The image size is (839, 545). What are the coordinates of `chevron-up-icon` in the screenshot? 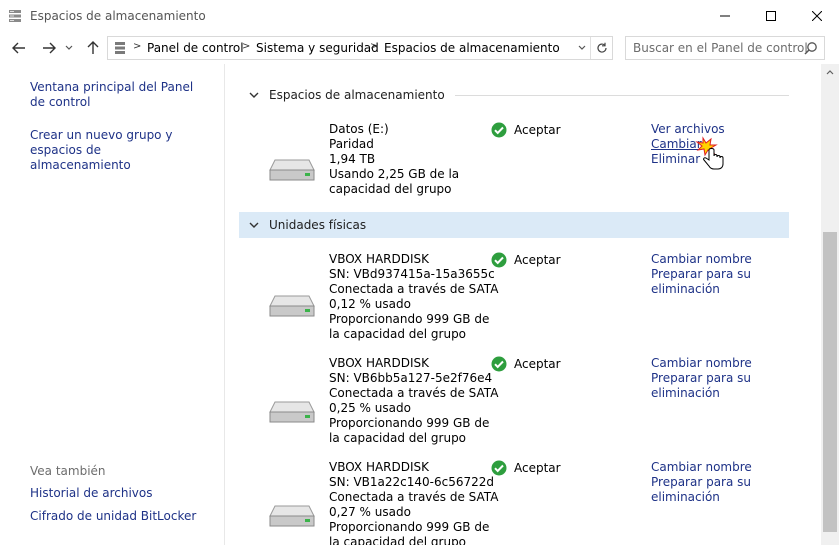 It's located at (830, 72).